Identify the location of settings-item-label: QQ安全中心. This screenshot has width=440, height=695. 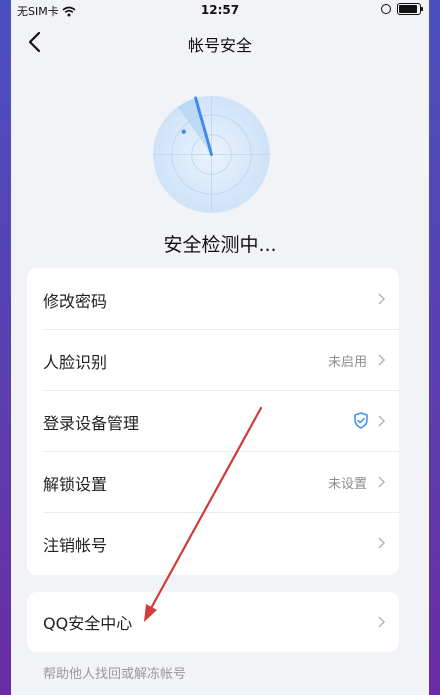
(88, 623).